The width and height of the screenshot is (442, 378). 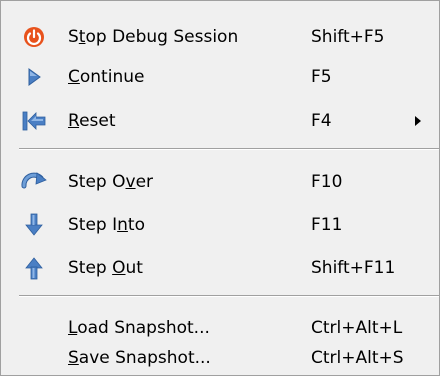 What do you see at coordinates (418, 121) in the screenshot?
I see `submenu-arrow-icon` at bounding box center [418, 121].